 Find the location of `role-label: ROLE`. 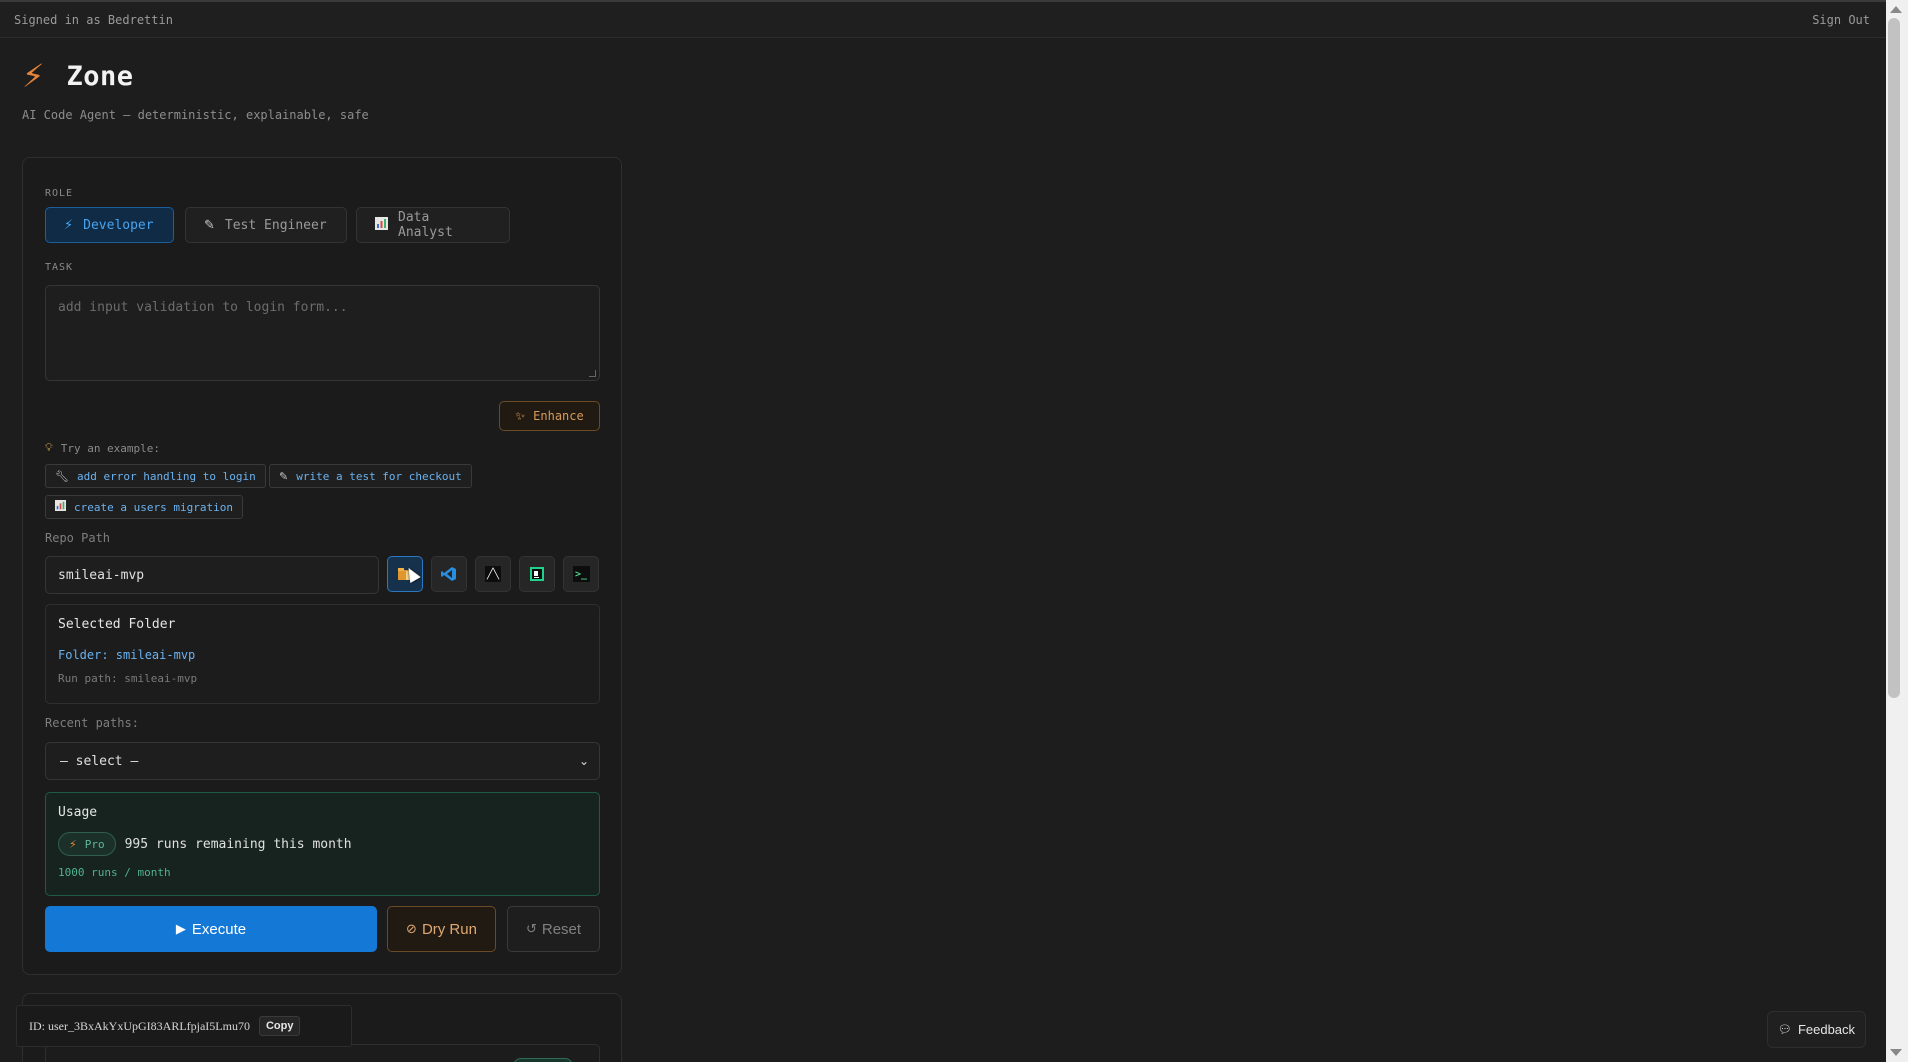

role-label: ROLE is located at coordinates (59, 193).